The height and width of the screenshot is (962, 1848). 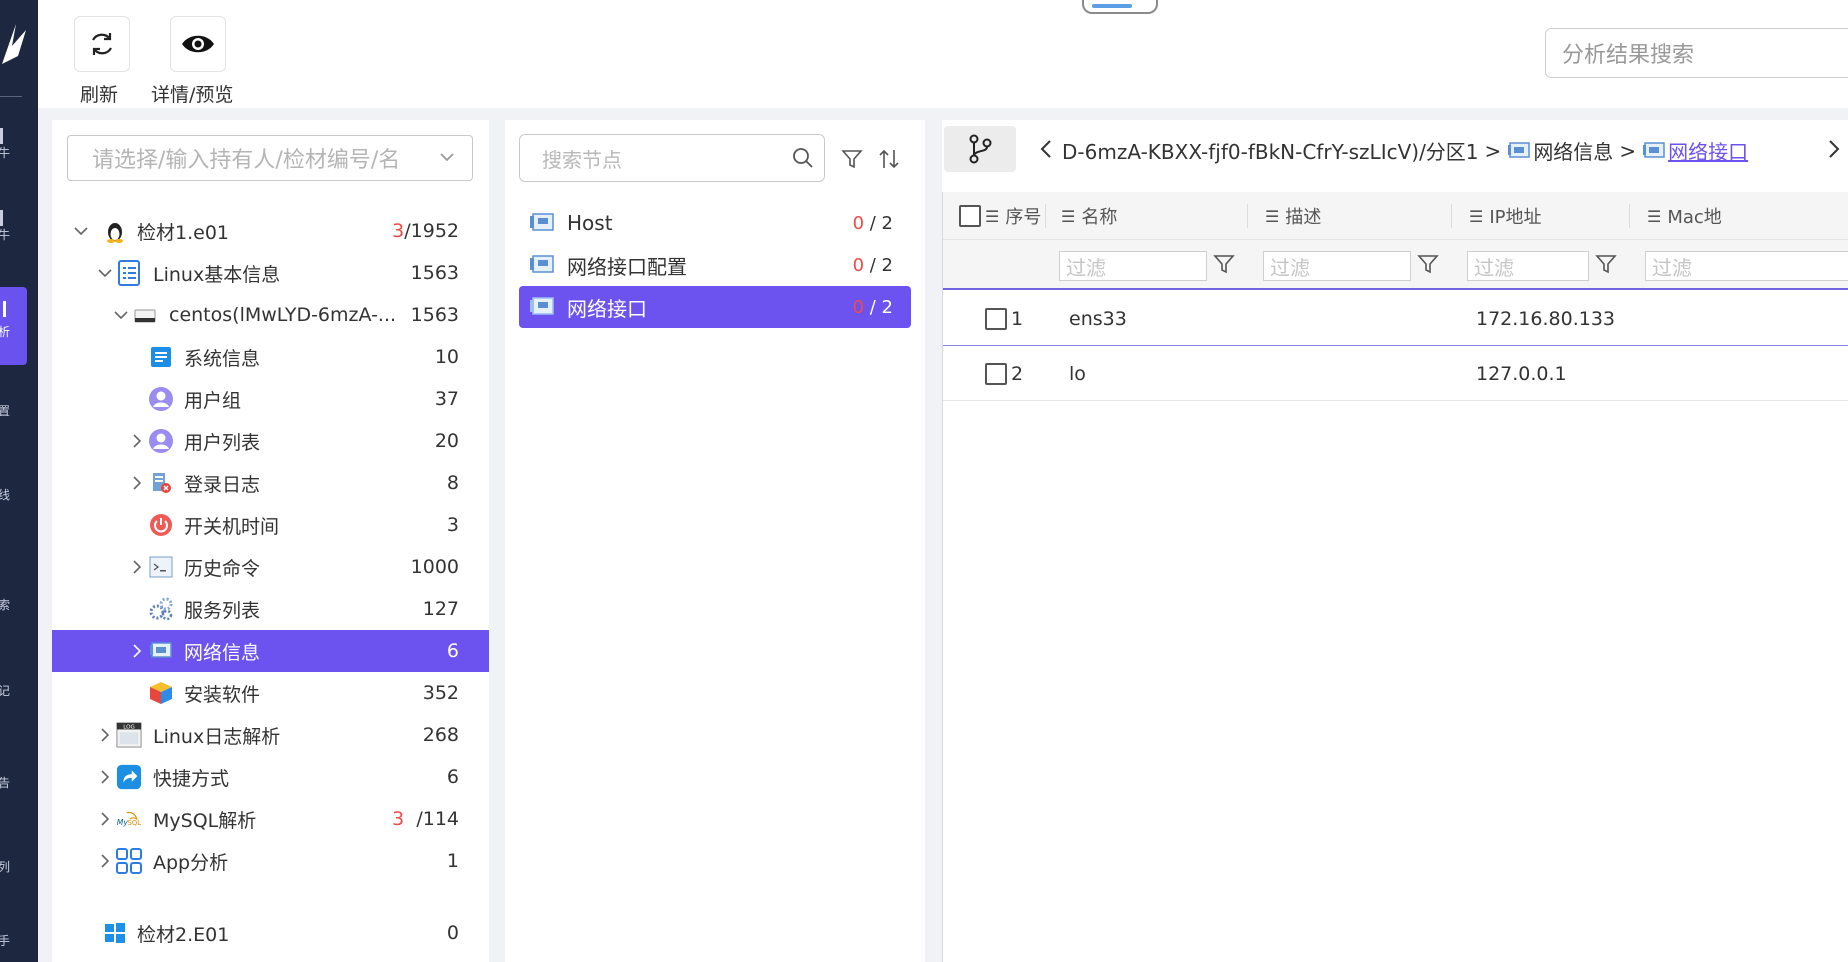 I want to click on app-grid-icon, so click(x=129, y=861).